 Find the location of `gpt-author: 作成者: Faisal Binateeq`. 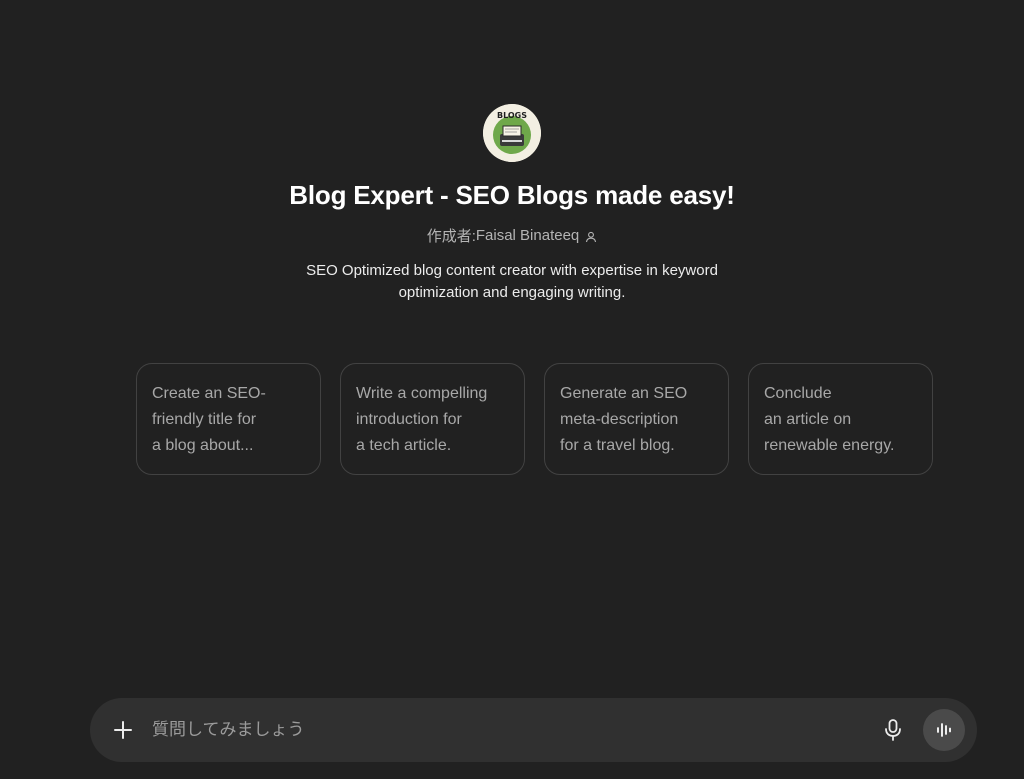

gpt-author: 作成者: Faisal Binateeq is located at coordinates (512, 235).